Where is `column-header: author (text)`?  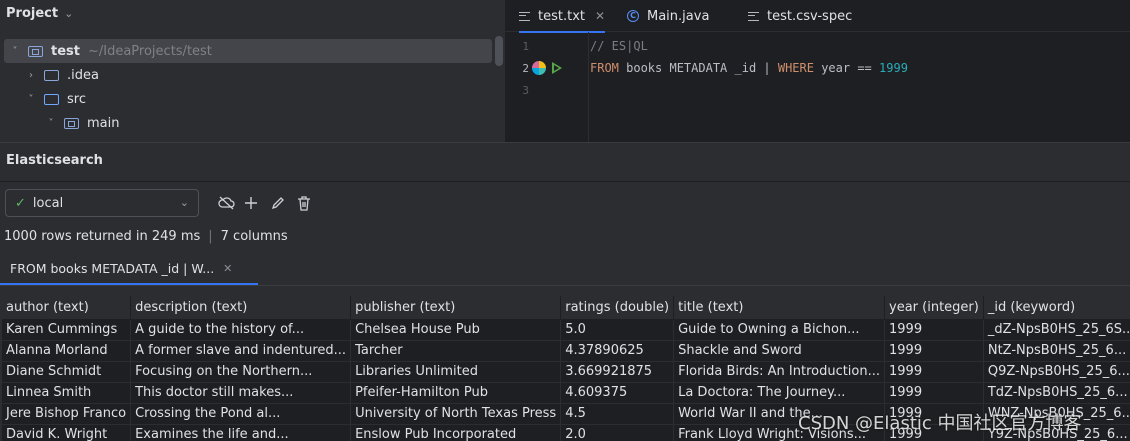
column-header: author (text) is located at coordinates (67, 308).